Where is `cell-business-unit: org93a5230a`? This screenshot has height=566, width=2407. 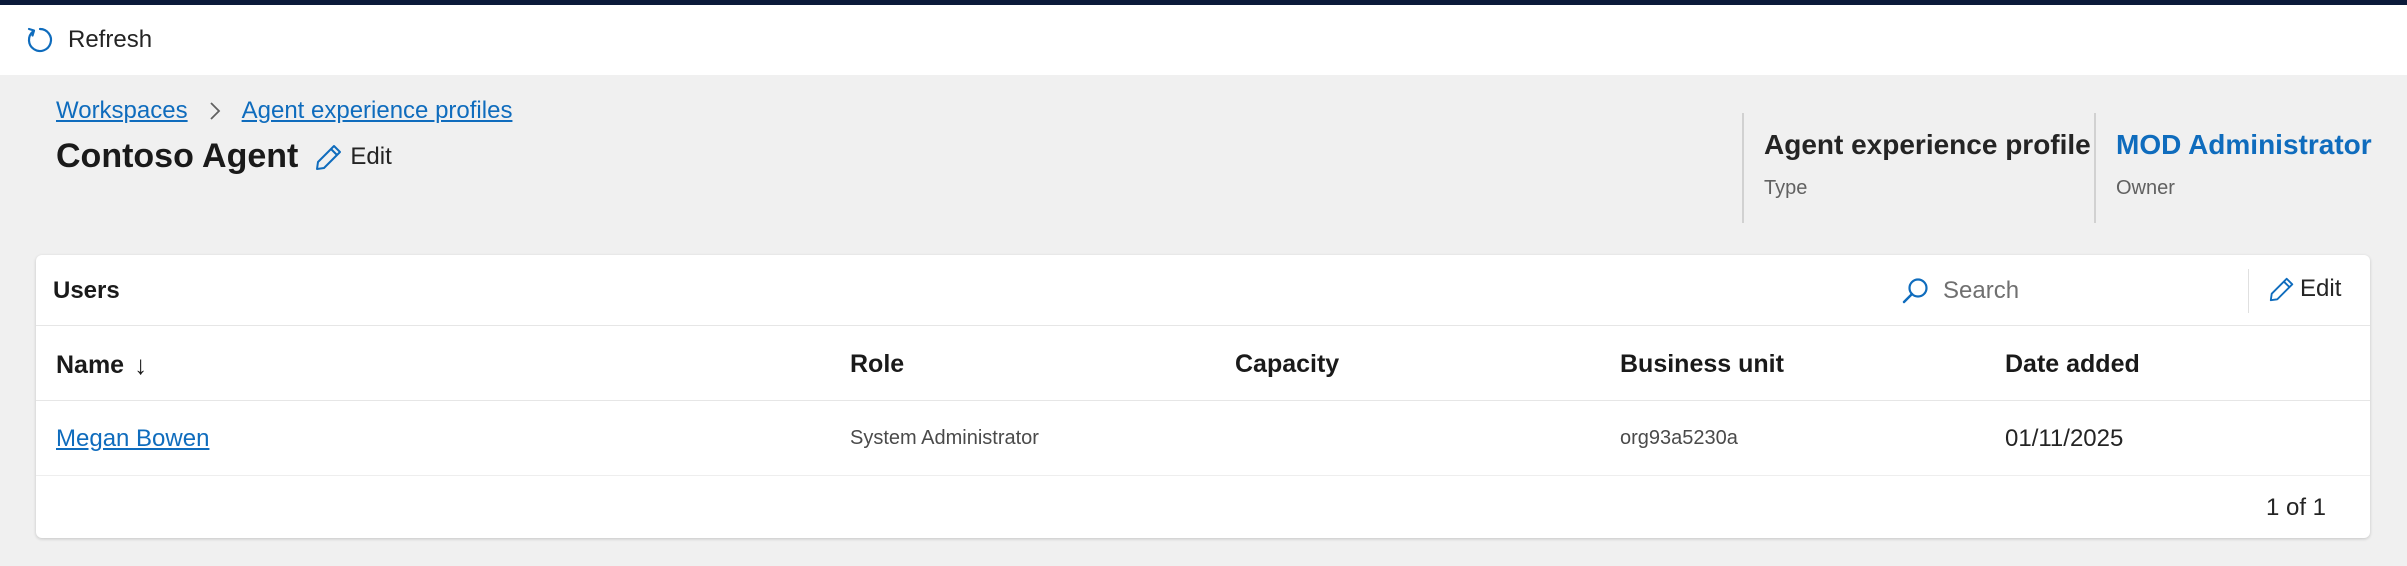
cell-business-unit: org93a5230a is located at coordinates (1679, 438).